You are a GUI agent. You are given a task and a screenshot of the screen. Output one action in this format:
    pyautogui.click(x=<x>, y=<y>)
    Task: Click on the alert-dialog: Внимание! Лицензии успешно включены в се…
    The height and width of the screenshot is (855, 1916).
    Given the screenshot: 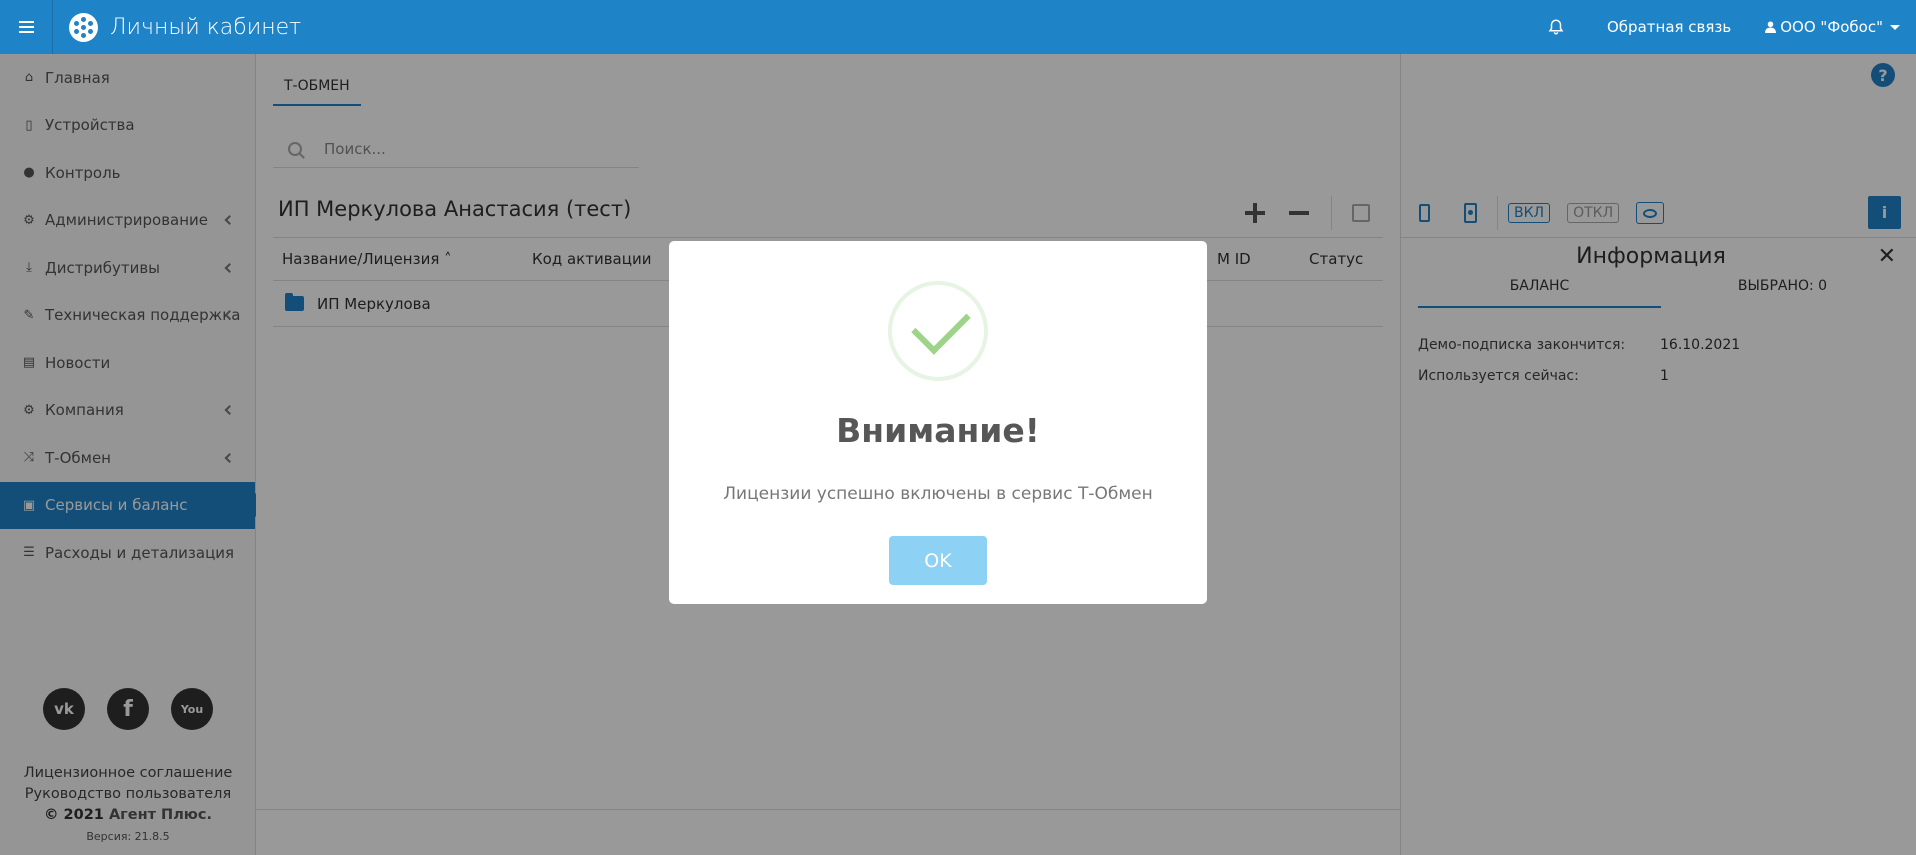 What is the action you would take?
    pyautogui.click(x=938, y=422)
    